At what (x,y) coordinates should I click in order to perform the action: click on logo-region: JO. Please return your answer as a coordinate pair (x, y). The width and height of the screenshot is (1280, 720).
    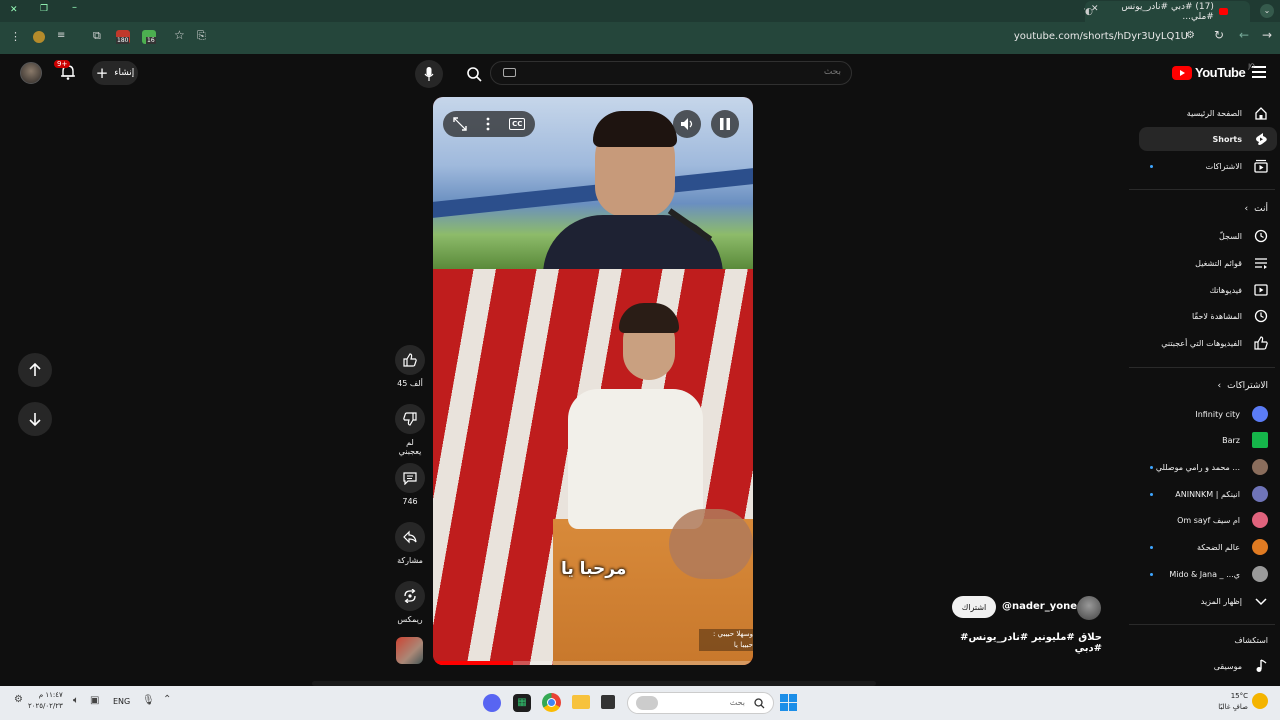
    Looking at the image, I should click on (1251, 66).